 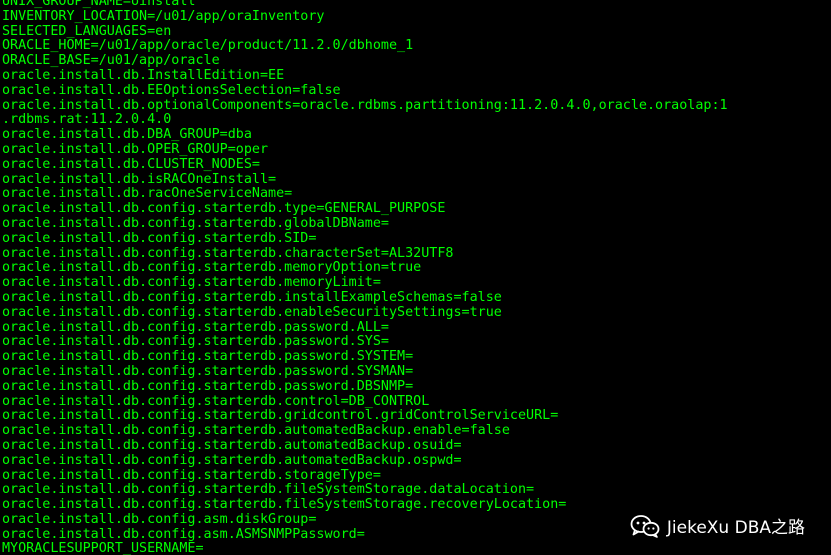 I want to click on watermark: JiekeXu DBA之路, so click(x=717, y=525).